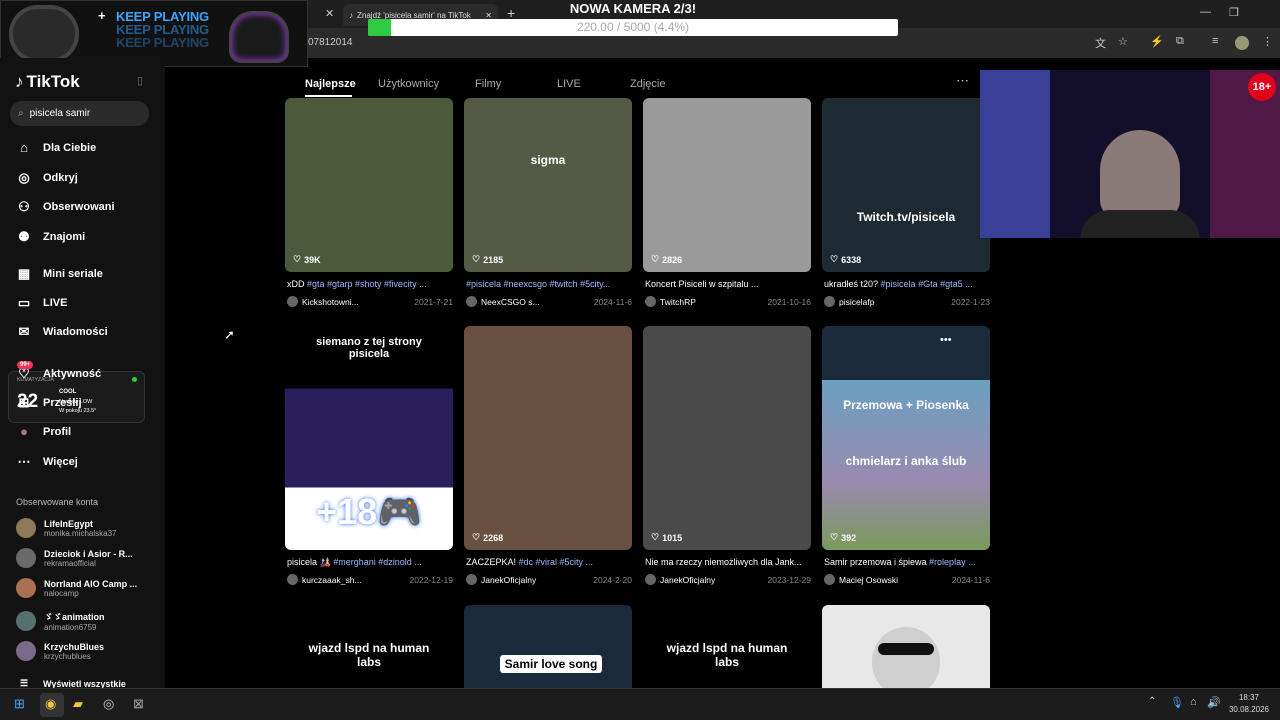 The width and height of the screenshot is (1280, 720). What do you see at coordinates (369, 438) in the screenshot?
I see `video-thumbnail: siemano z tej strony pisicela +18🎮 ♡ 89` at bounding box center [369, 438].